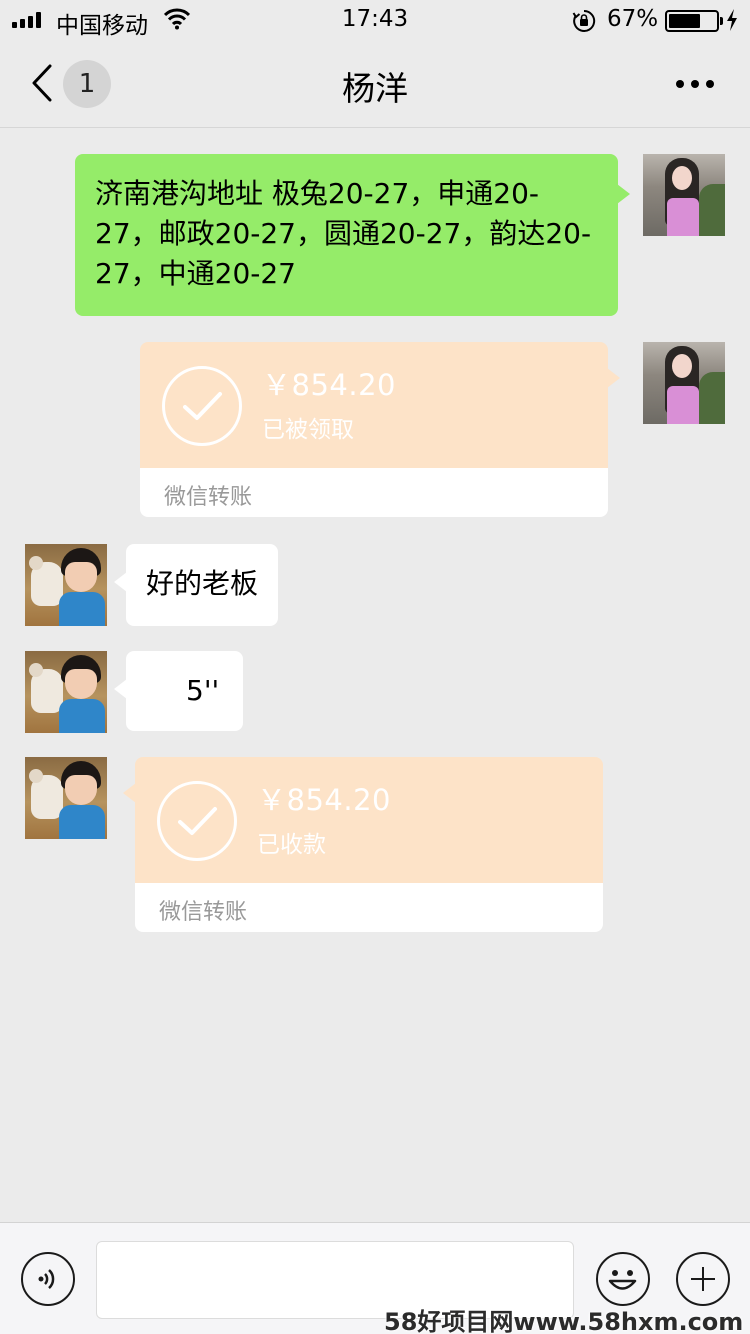 The width and height of the screenshot is (750, 1334). I want to click on emoji-icon, so click(623, 1279).